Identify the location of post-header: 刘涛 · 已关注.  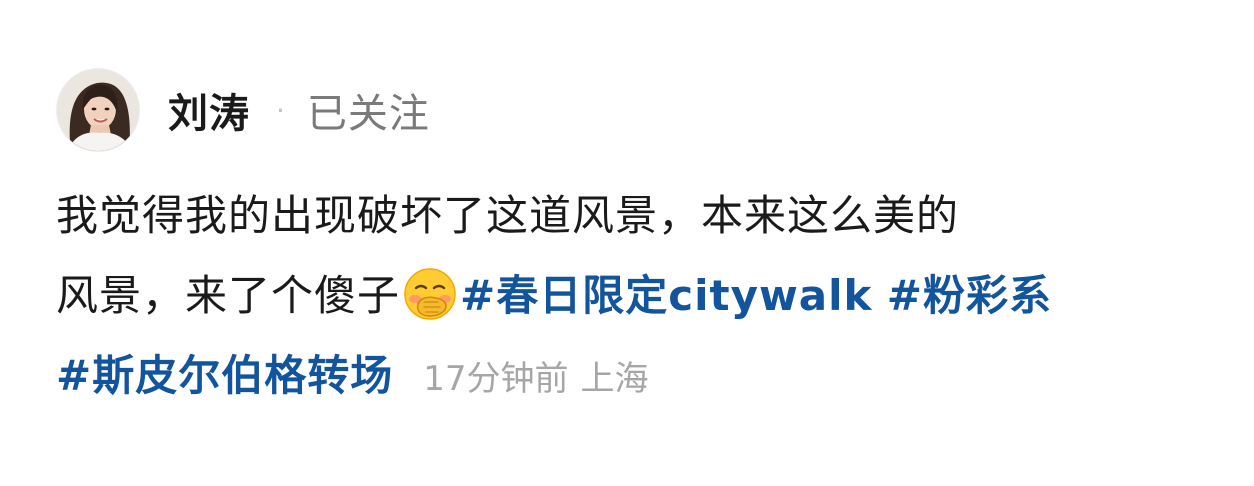
(243, 110).